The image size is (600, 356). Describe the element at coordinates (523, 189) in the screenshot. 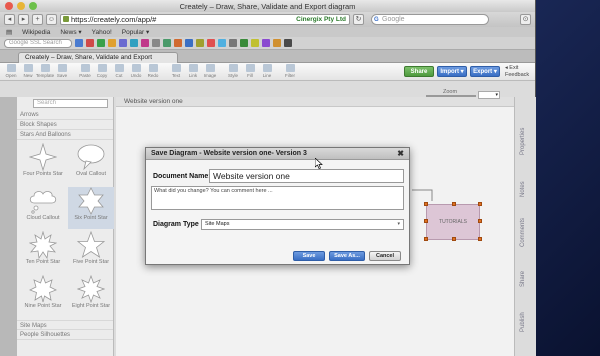

I see `notes-panel-tab: Notes` at that location.